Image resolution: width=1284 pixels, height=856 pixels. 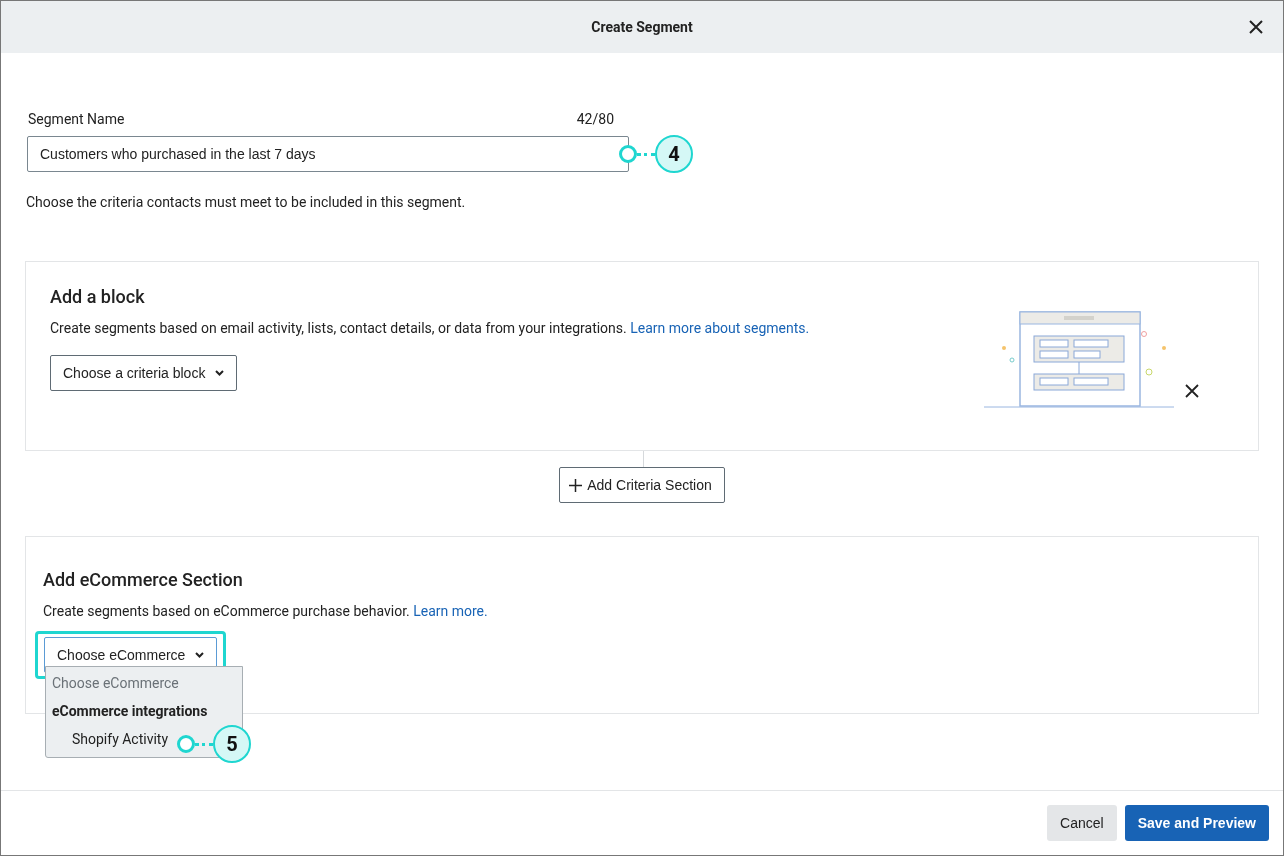 What do you see at coordinates (143, 579) in the screenshot?
I see `section-title: Add eCommerce Section` at bounding box center [143, 579].